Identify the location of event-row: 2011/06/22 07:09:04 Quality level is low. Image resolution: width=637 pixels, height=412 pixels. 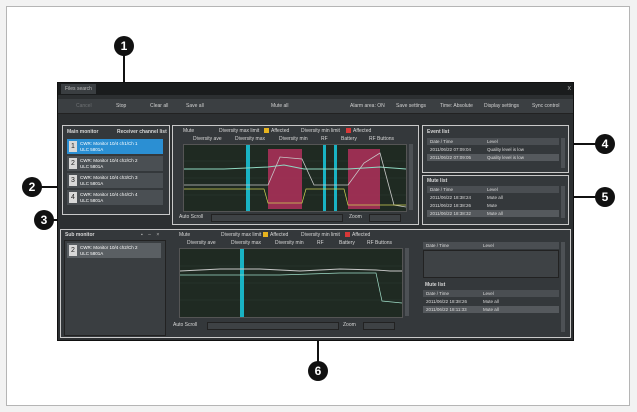
(493, 149).